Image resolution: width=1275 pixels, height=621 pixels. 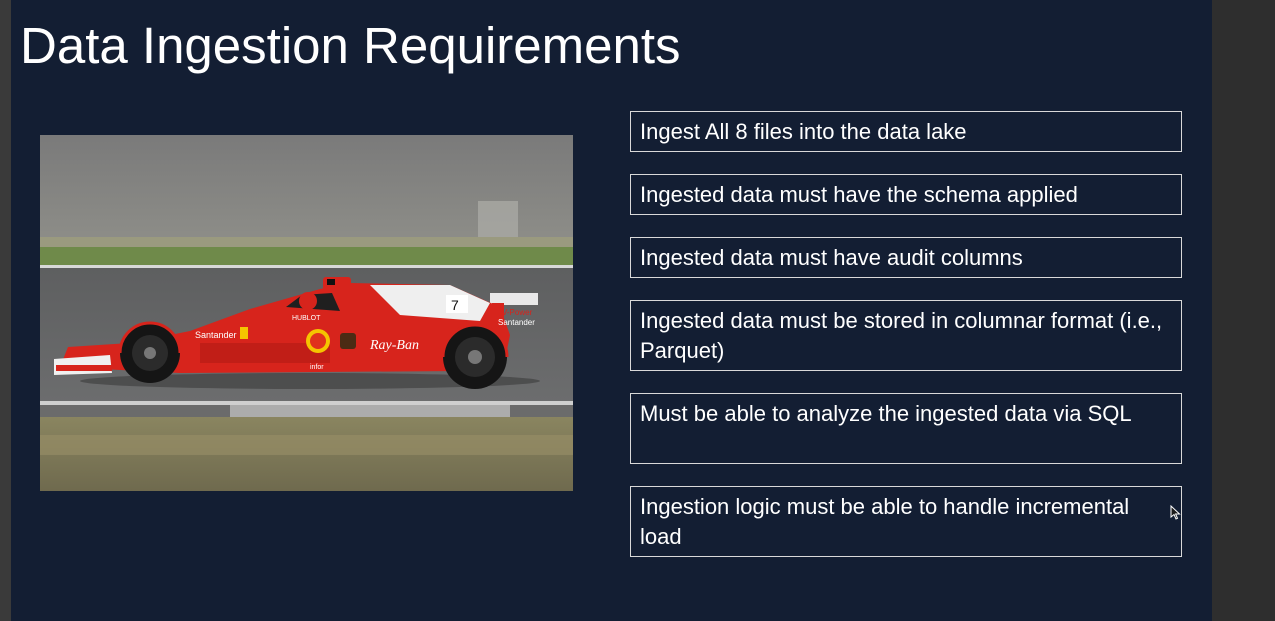 I want to click on requirement-text: Ingest All 8 files into the data lake, so click(x=803, y=131).